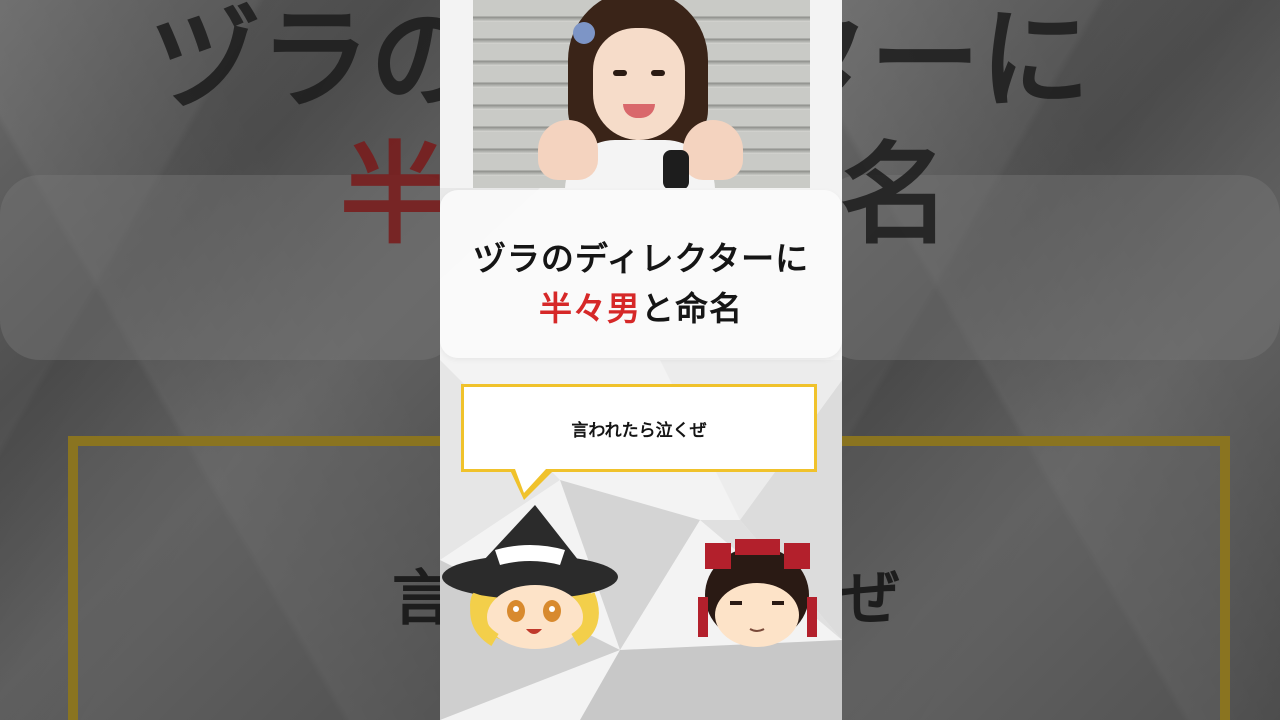 Image resolution: width=1280 pixels, height=720 pixels. What do you see at coordinates (390, 195) in the screenshot?
I see `bg-title-line2-mirror: 半` at bounding box center [390, 195].